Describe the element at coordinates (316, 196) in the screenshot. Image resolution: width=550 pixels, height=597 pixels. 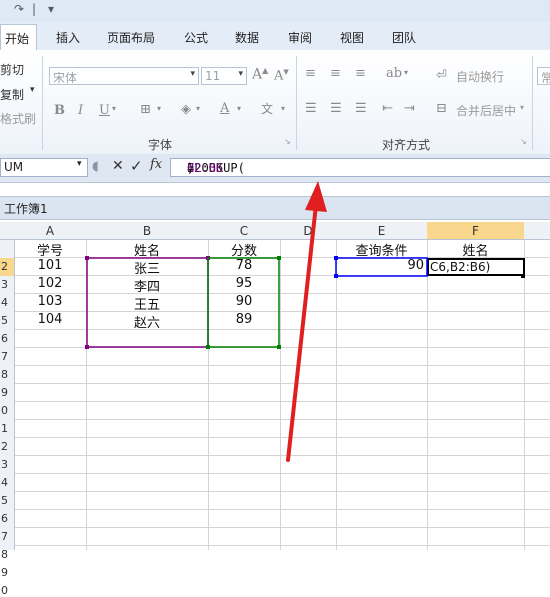
I see `annotation-arrow-head` at that location.